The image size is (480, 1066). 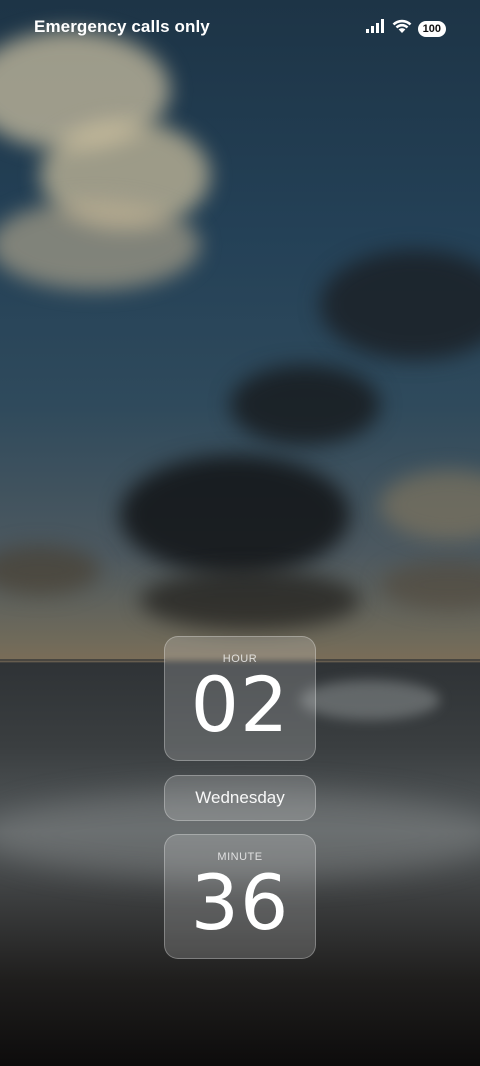 I want to click on hour-widget: HOUR 02, so click(x=240, y=698).